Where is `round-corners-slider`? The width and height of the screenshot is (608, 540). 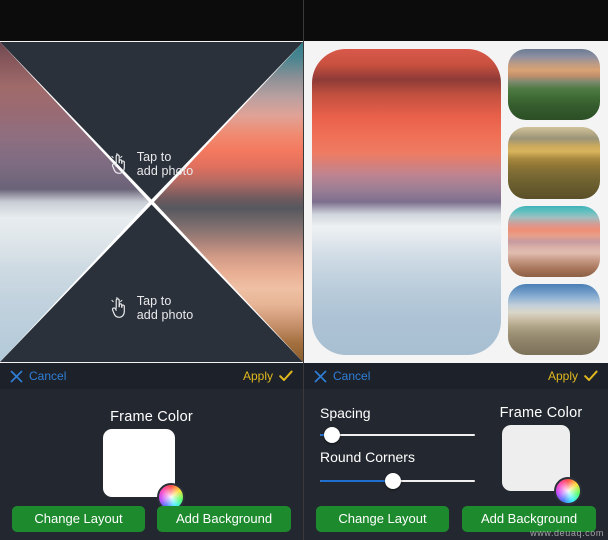
round-corners-slider is located at coordinates (397, 481).